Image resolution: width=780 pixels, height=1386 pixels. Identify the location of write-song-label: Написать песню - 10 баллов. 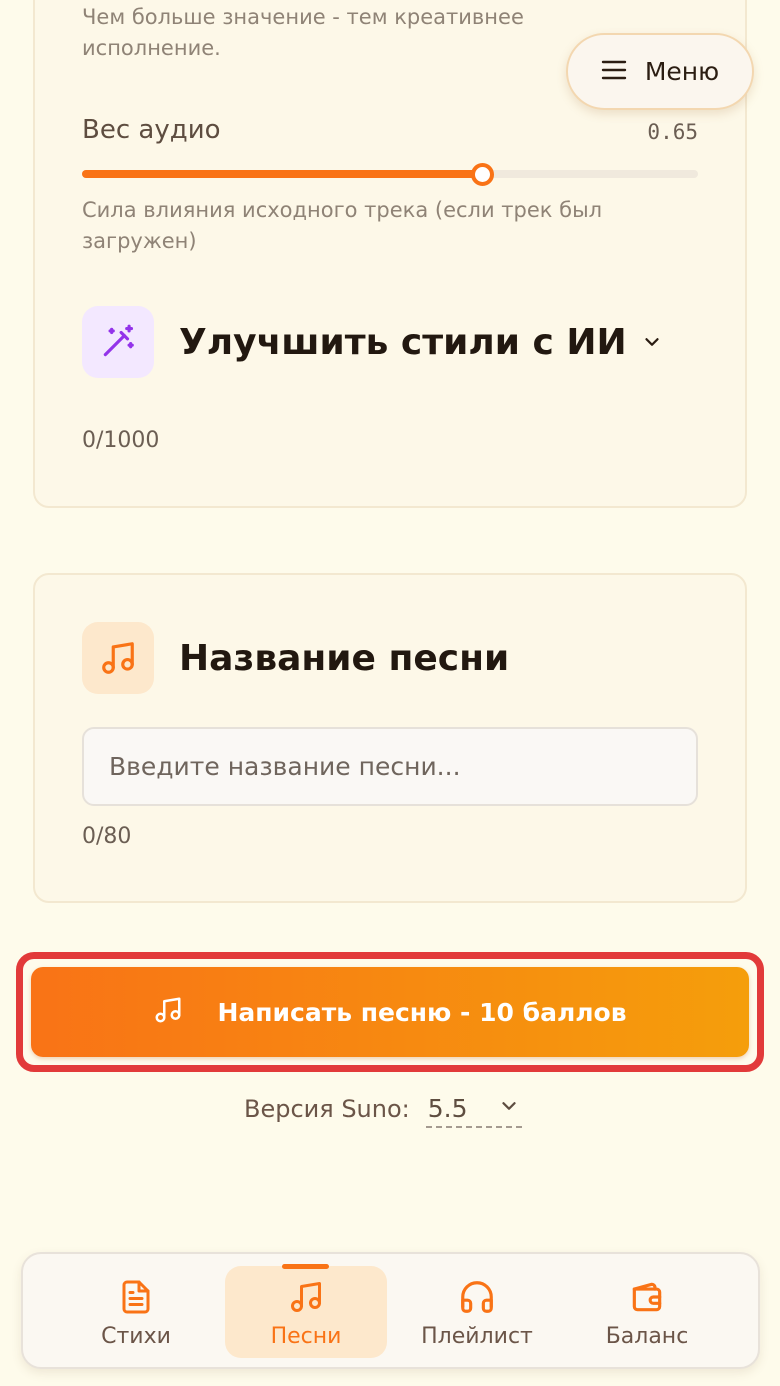
(422, 1012).